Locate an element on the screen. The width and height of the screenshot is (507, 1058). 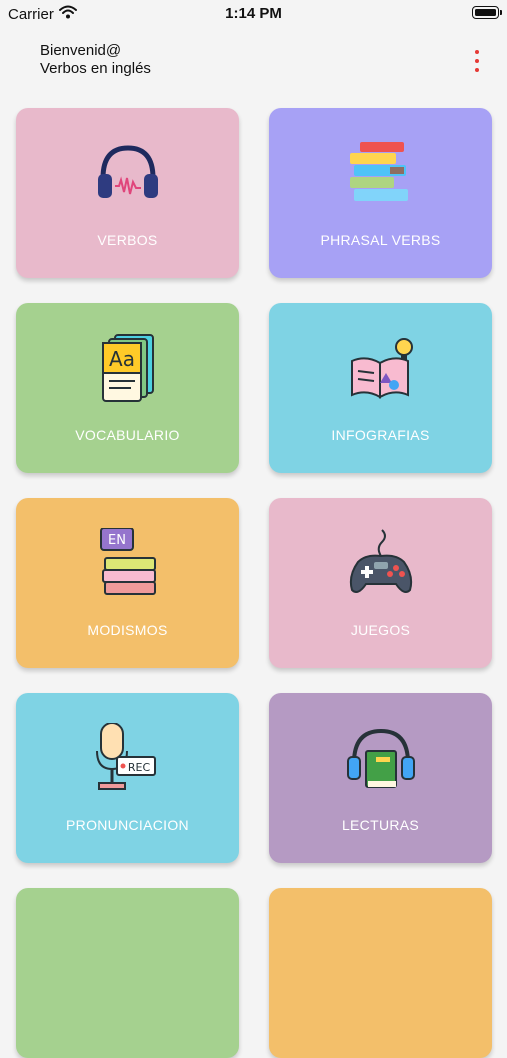
english-books-icon: EN is located at coordinates (127, 563).